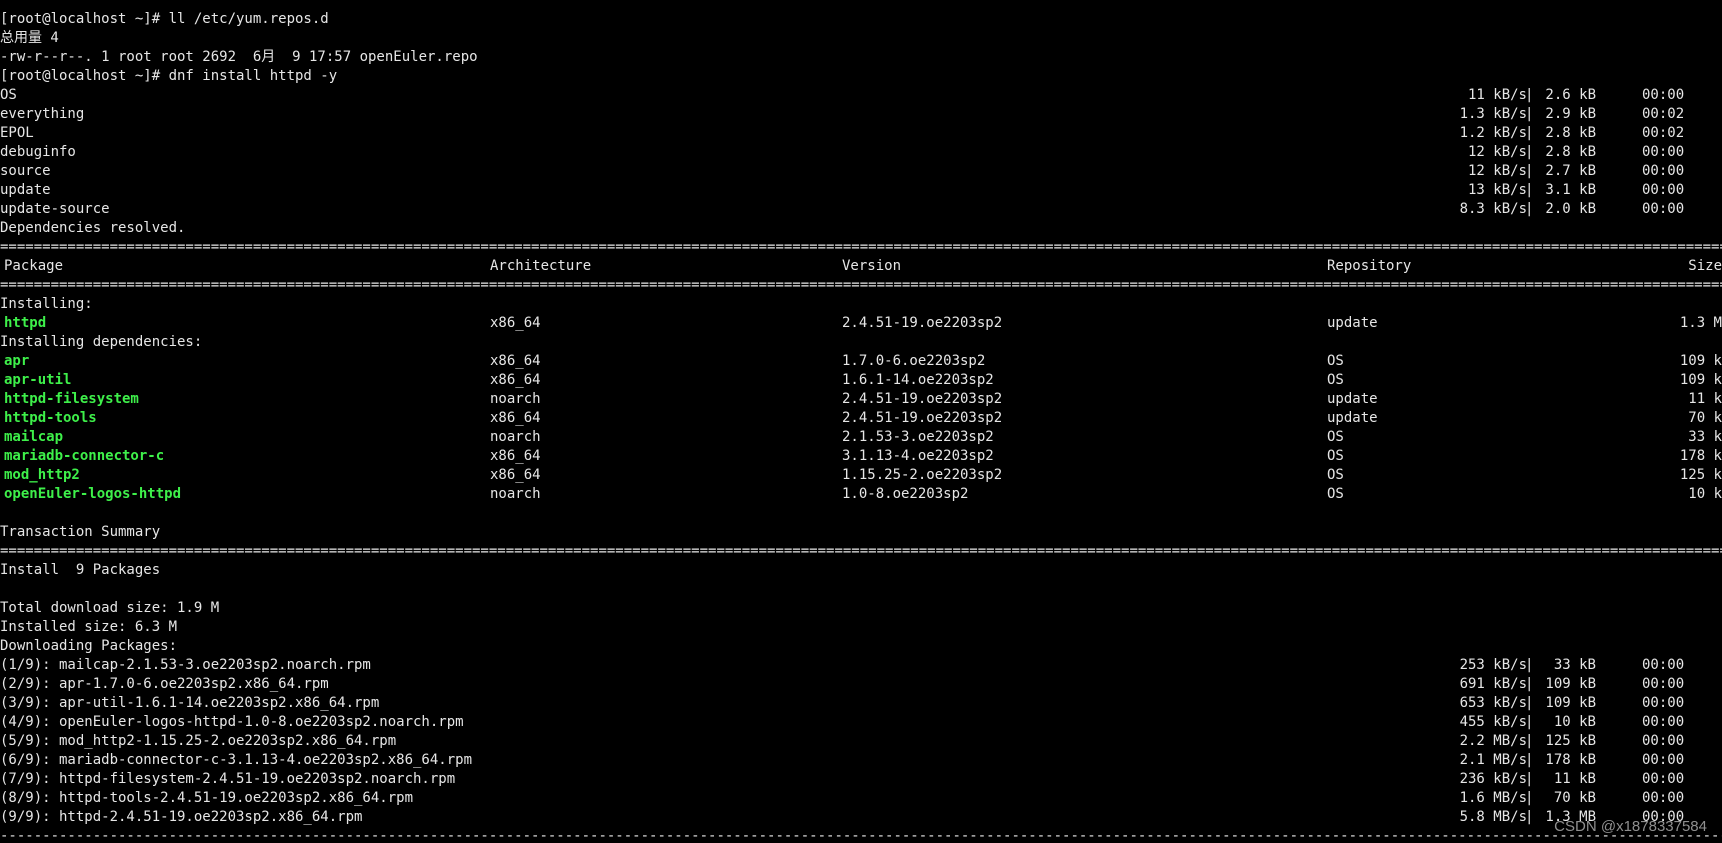 This screenshot has width=1722, height=843. Describe the element at coordinates (80, 570) in the screenshot. I see `install-count-text: Install 9 Packages` at that location.